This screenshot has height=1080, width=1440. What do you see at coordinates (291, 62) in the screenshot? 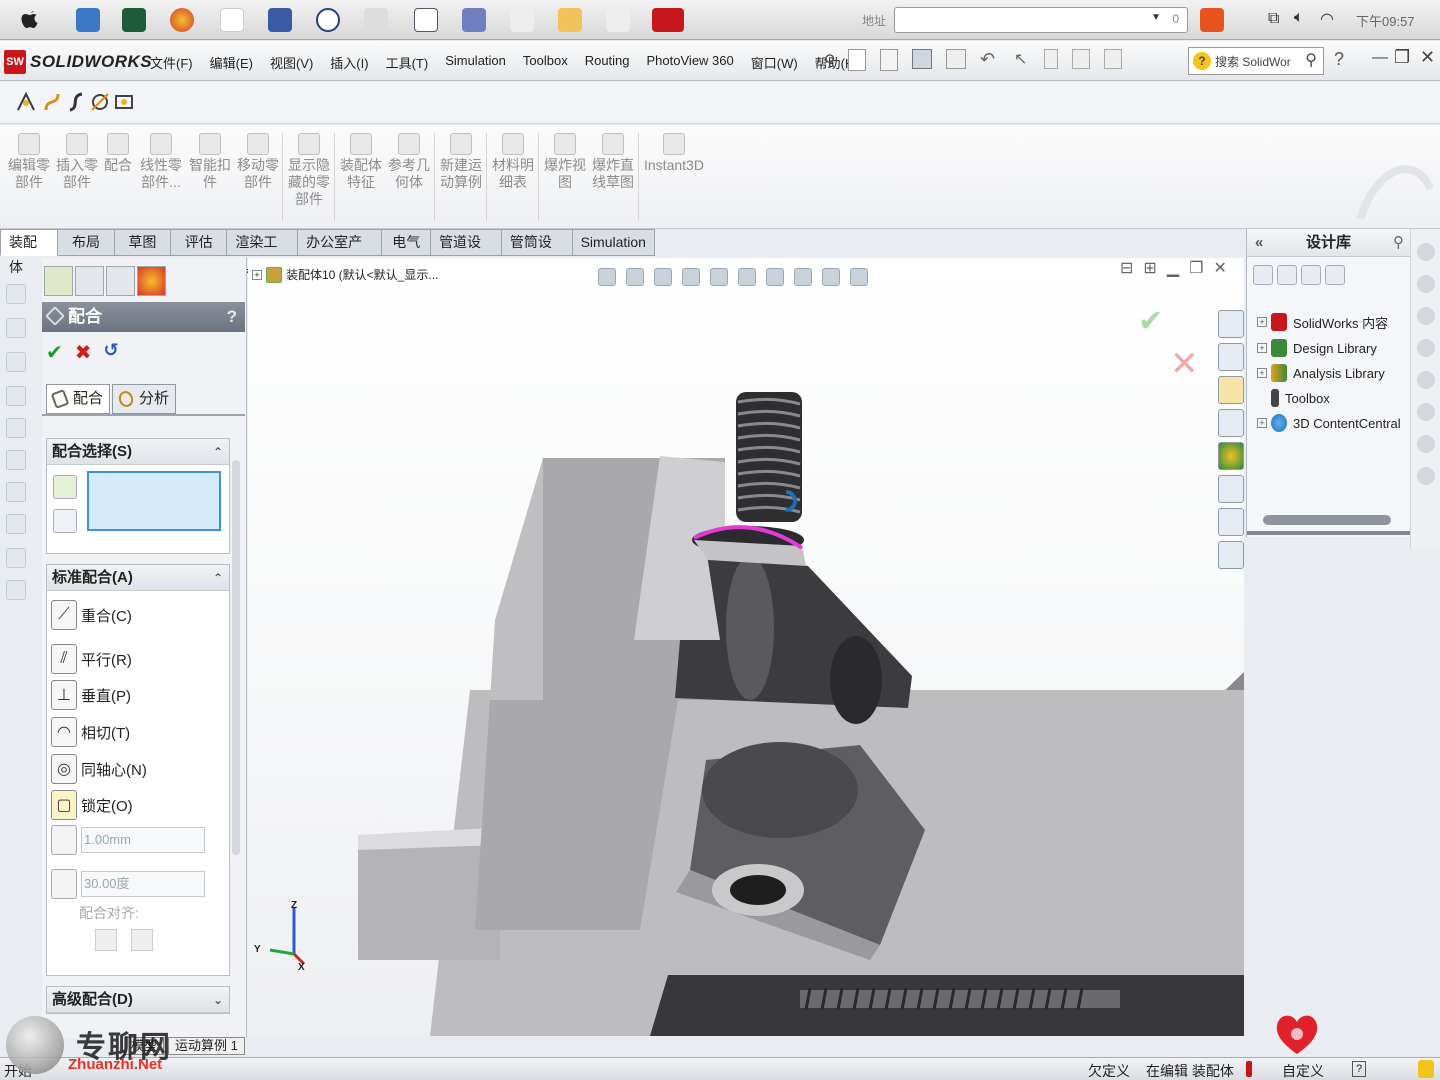
I see `menu-view: 视图(V)` at bounding box center [291, 62].